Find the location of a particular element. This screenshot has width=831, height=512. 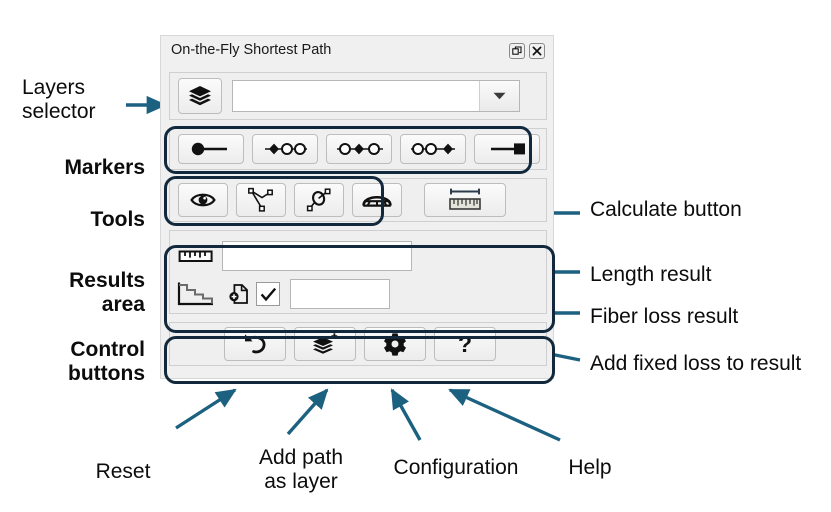

tools-row is located at coordinates (358, 200).